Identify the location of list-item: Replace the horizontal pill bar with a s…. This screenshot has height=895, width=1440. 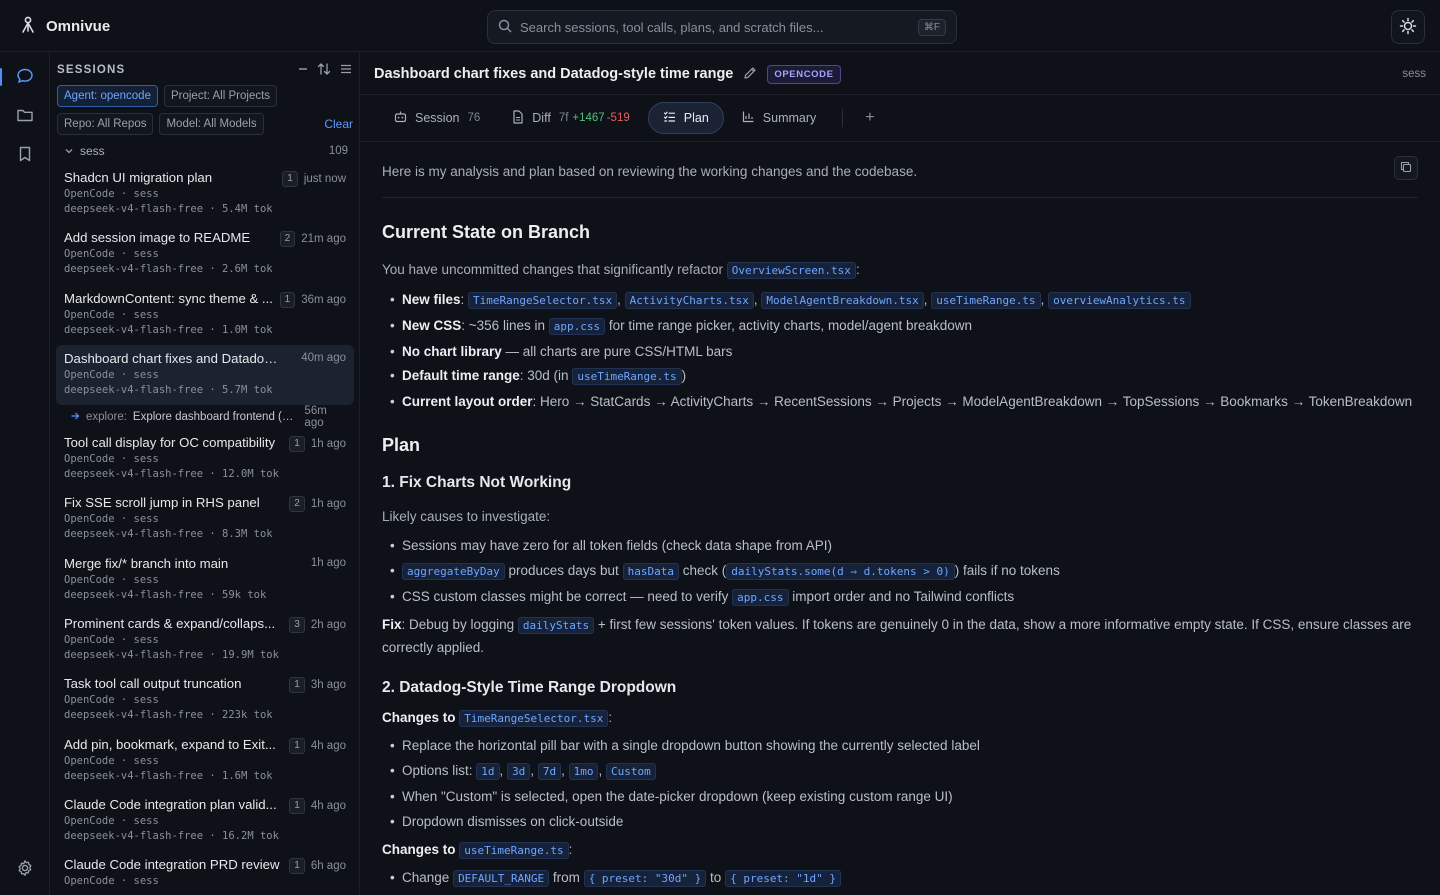
(904, 746).